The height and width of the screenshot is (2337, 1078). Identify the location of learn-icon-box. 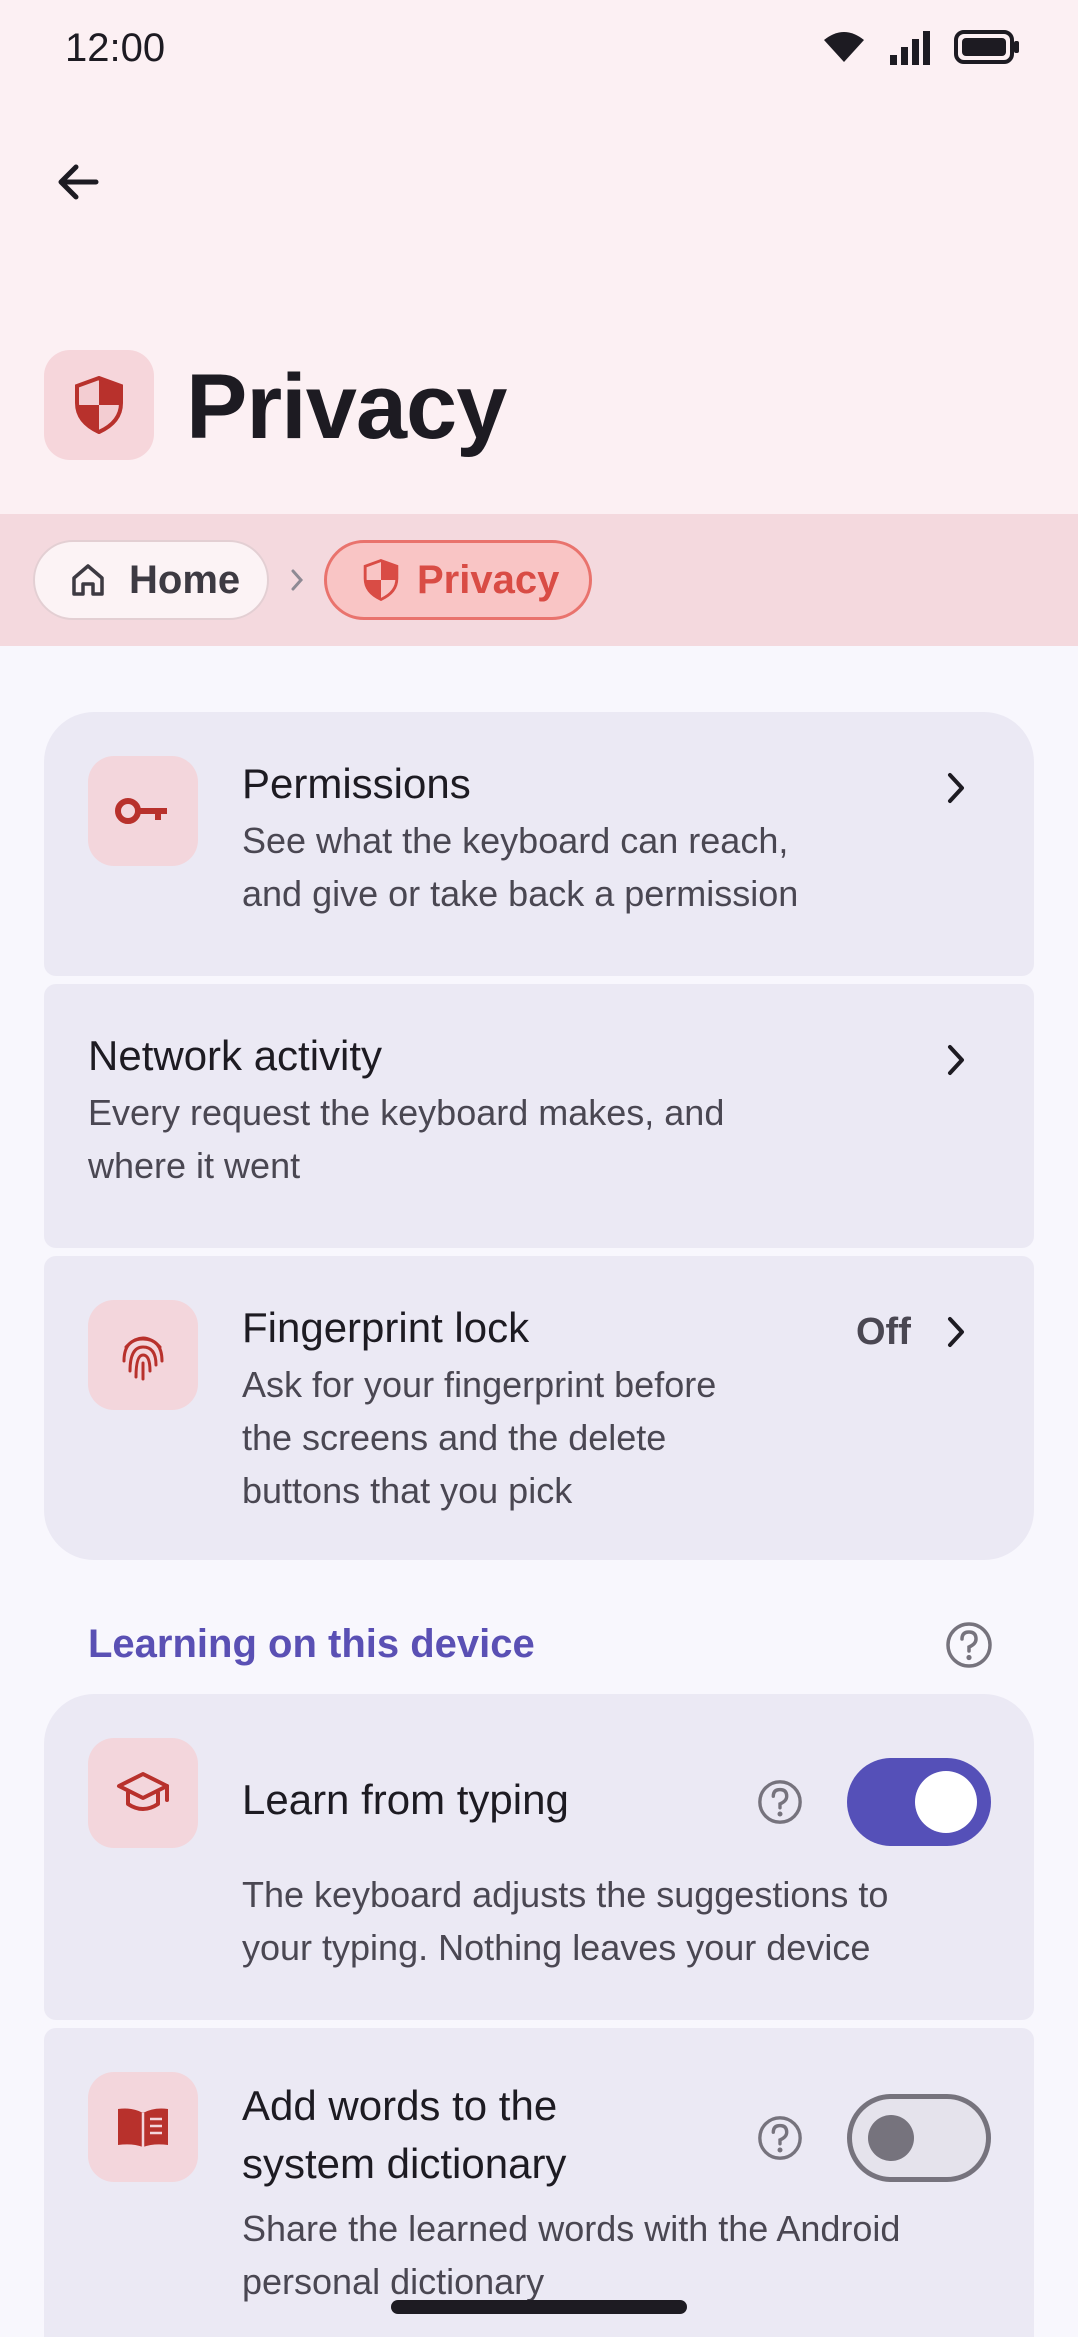
(143, 1793).